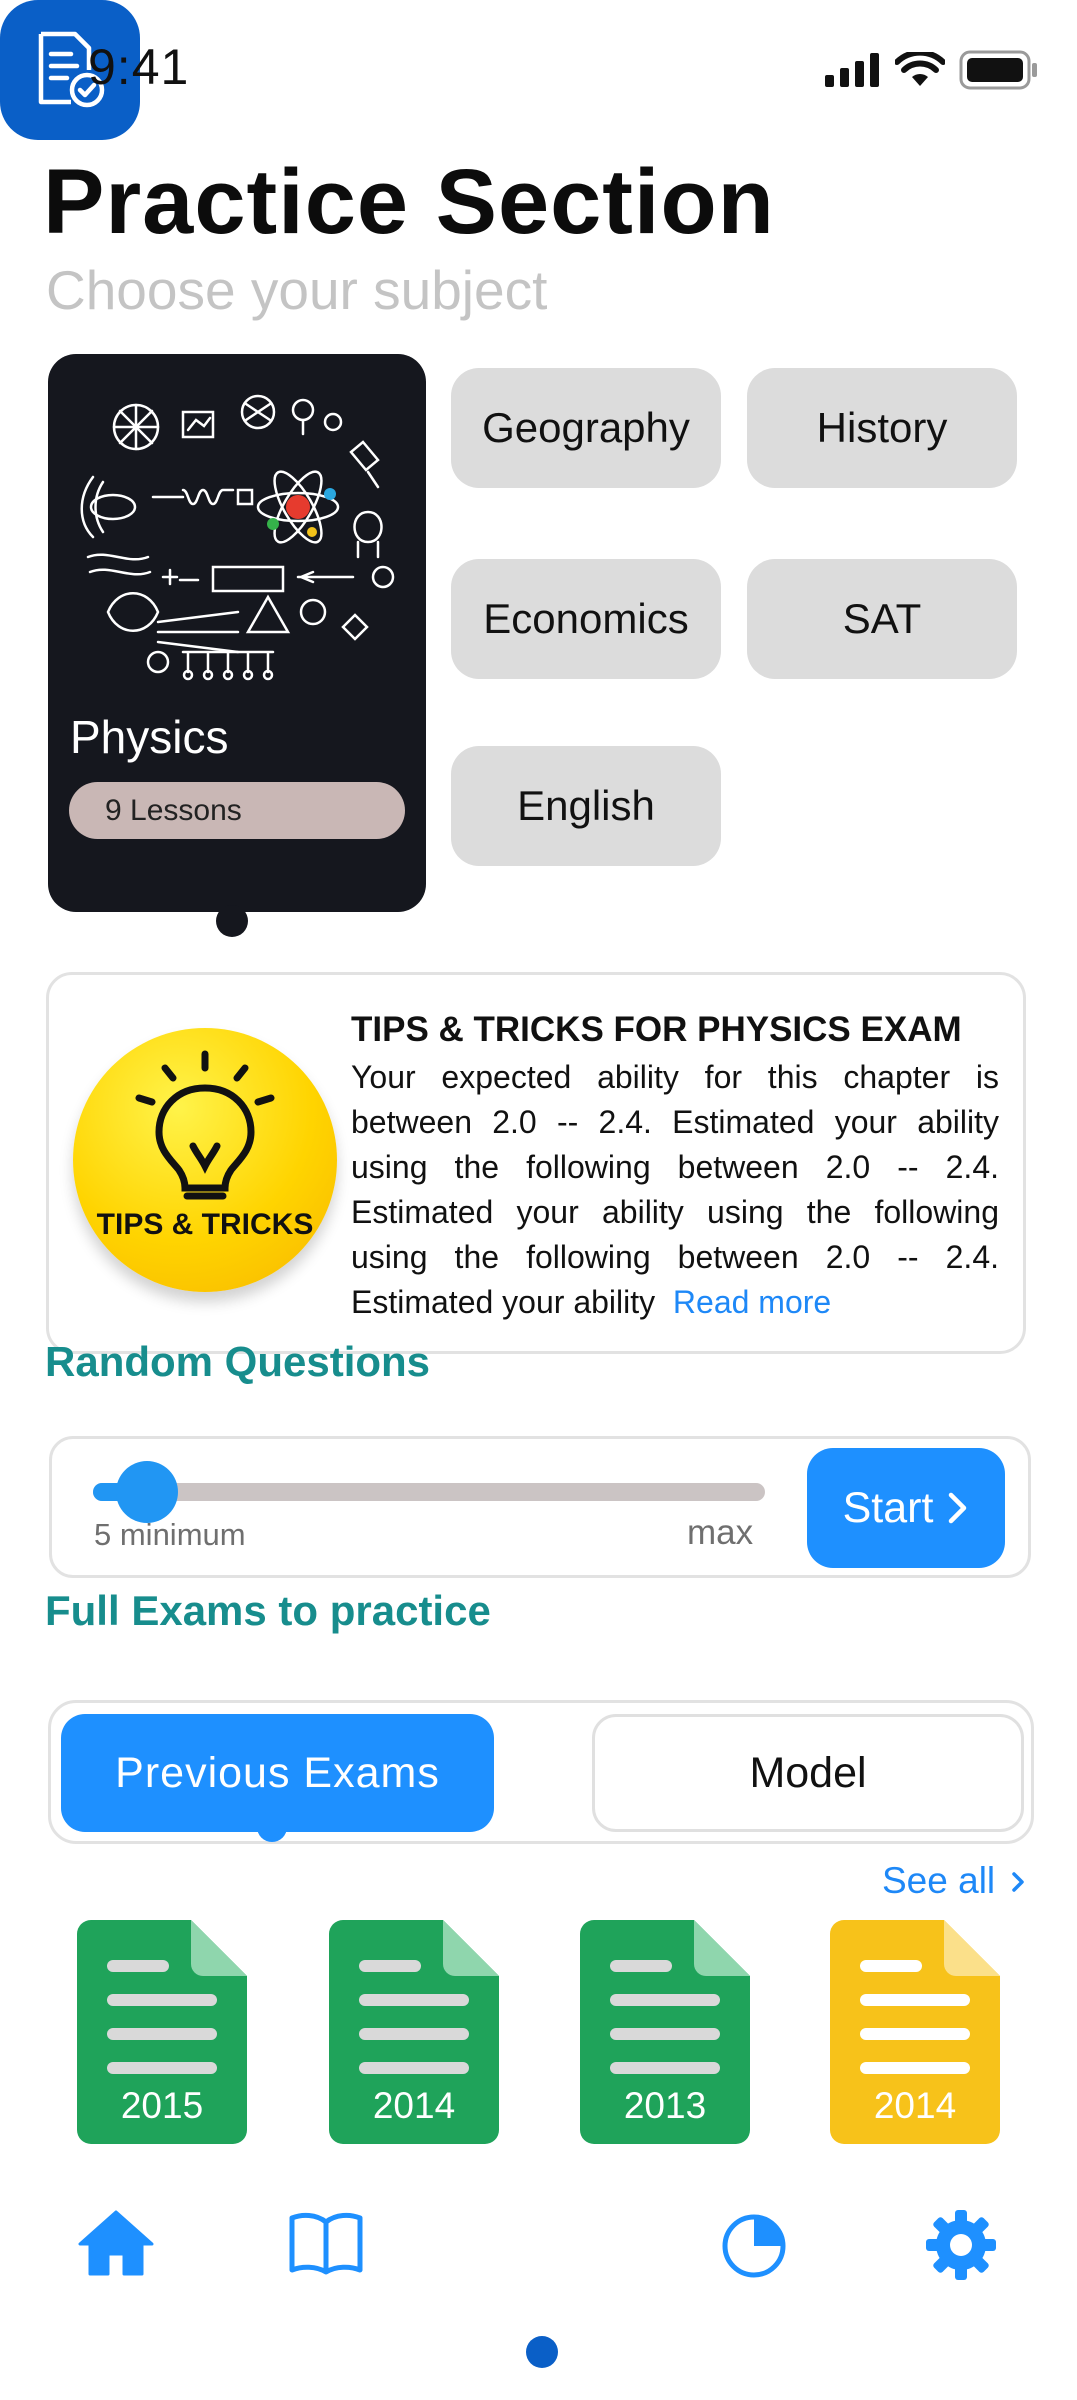  I want to click on nav-library, so click(326, 2245).